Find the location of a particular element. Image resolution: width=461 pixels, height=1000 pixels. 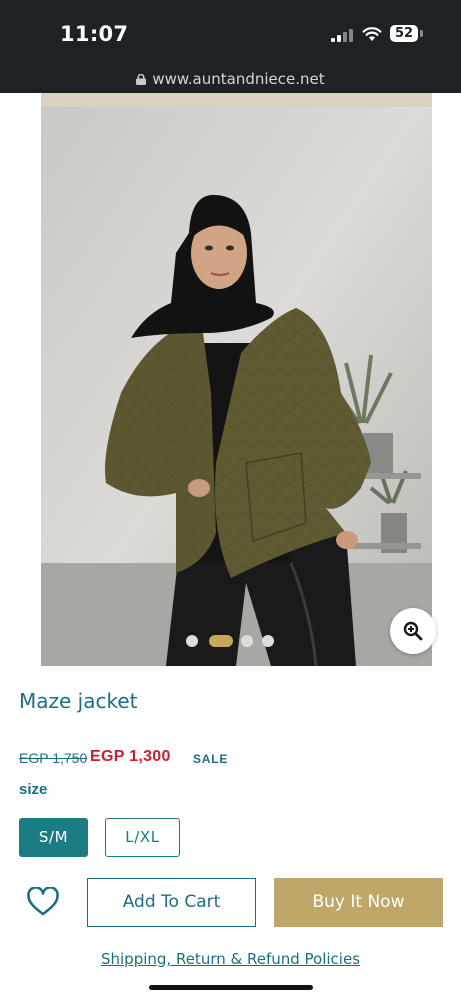

sale-badge: SALE is located at coordinates (211, 759).